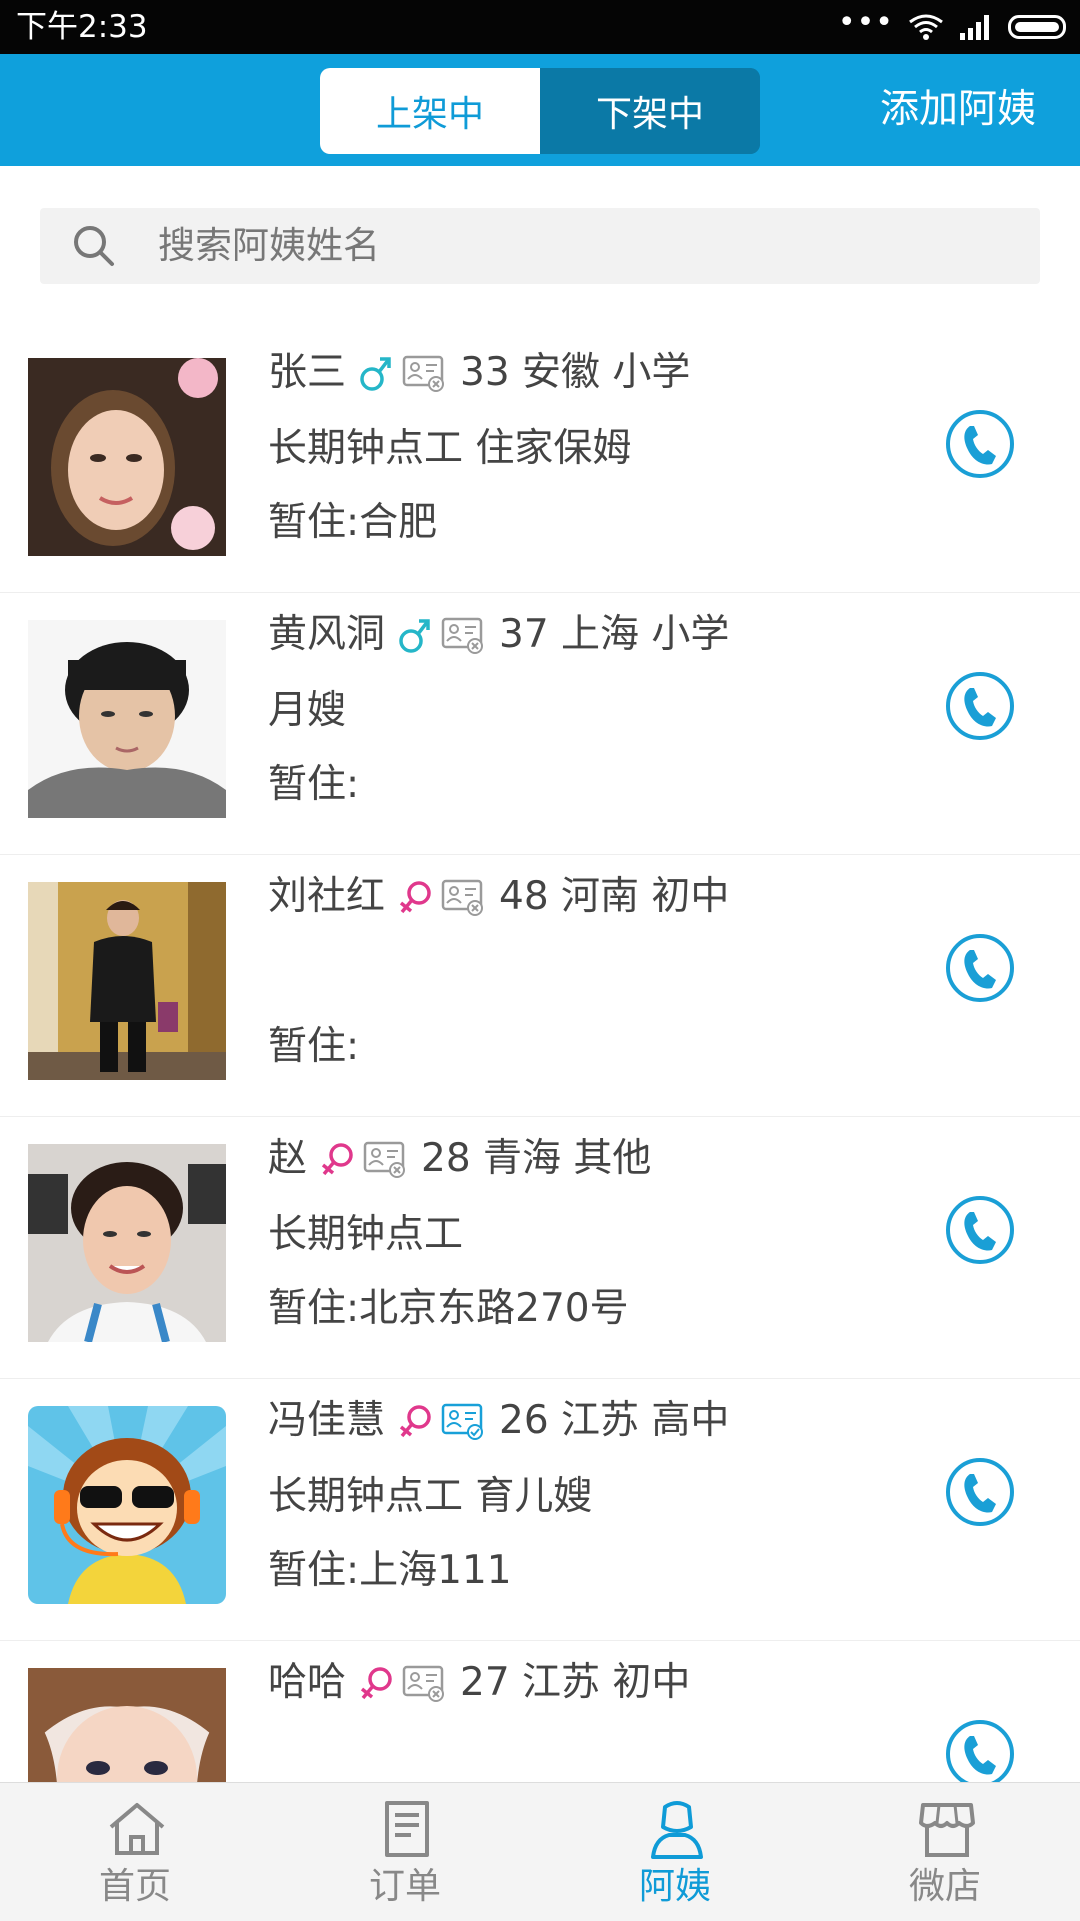 The height and width of the screenshot is (1921, 1080). I want to click on nav-home: 首页, so click(135, 1852).